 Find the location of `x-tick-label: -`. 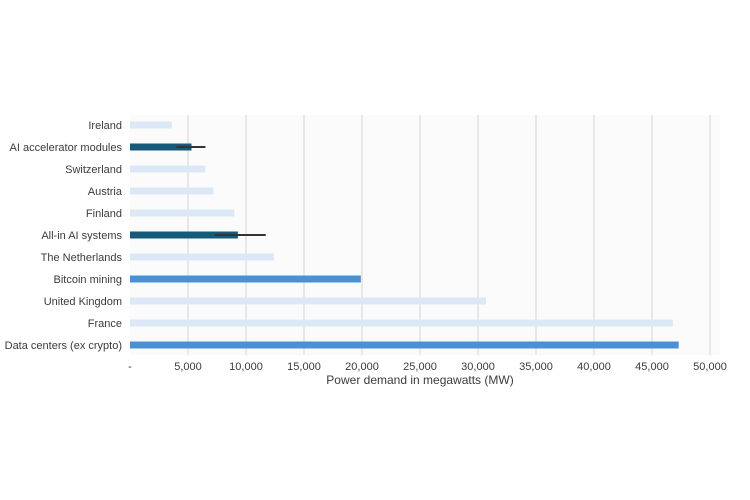

x-tick-label: - is located at coordinates (130, 367).